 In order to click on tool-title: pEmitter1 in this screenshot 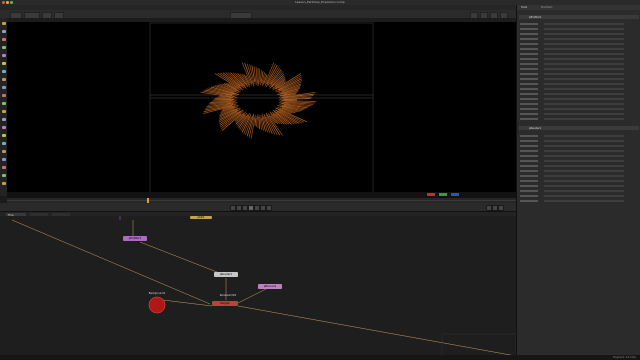, I will do `click(535, 17)`.